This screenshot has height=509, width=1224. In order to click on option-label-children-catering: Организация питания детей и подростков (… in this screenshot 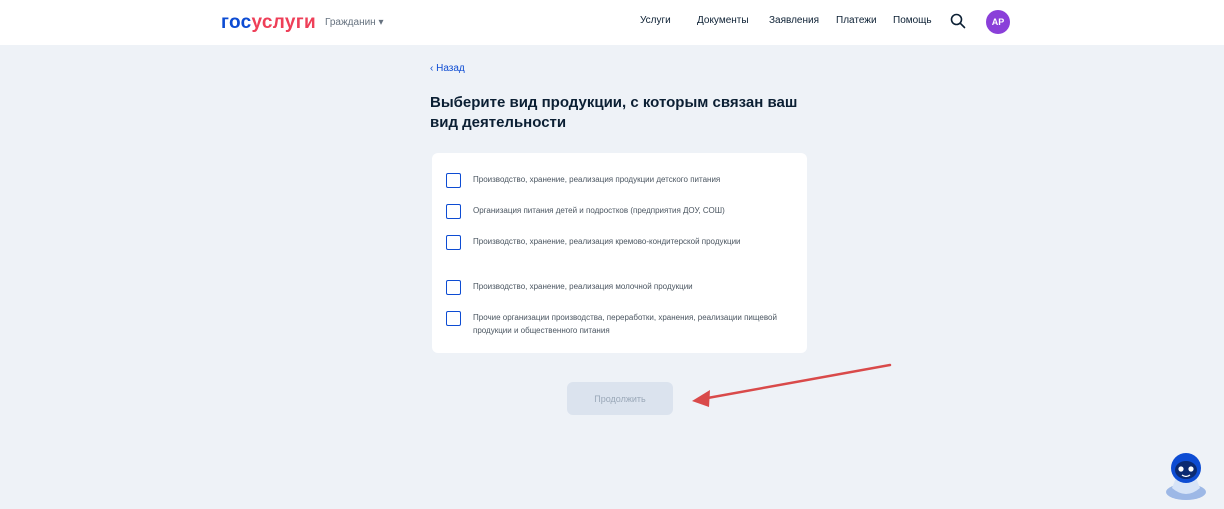, I will do `click(599, 210)`.